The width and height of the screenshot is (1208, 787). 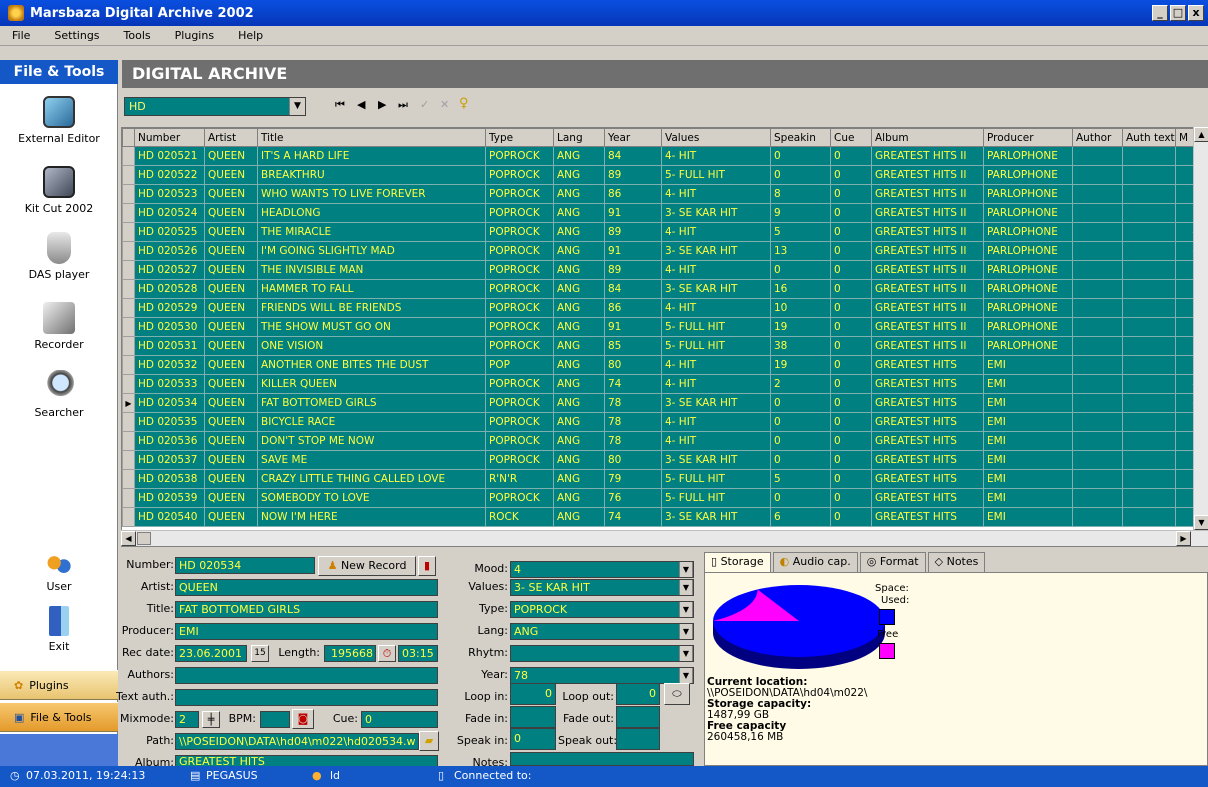 I want to click on table-cell: HD 020521, so click(x=169, y=156).